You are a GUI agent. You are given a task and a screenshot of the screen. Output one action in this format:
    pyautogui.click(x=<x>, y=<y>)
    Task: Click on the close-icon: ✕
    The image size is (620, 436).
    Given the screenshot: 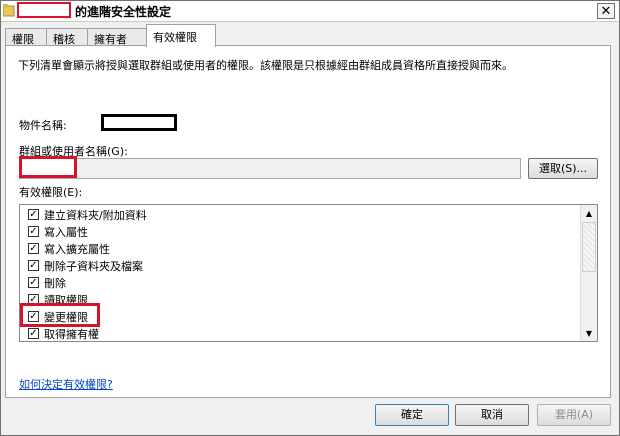 What is the action you would take?
    pyautogui.click(x=606, y=11)
    